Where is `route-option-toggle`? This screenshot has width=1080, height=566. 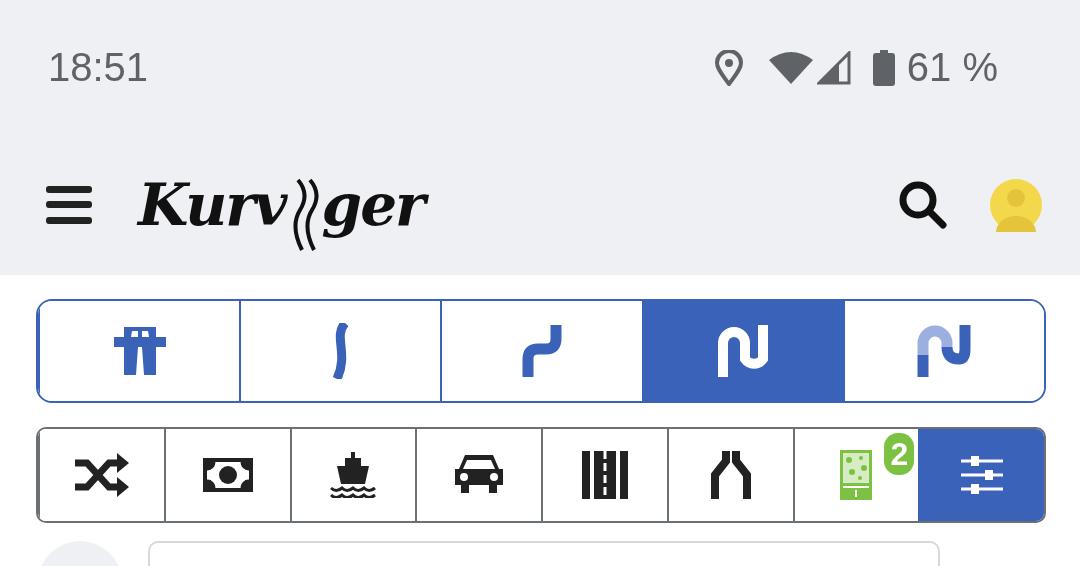
route-option-toggle is located at coordinates (981, 475).